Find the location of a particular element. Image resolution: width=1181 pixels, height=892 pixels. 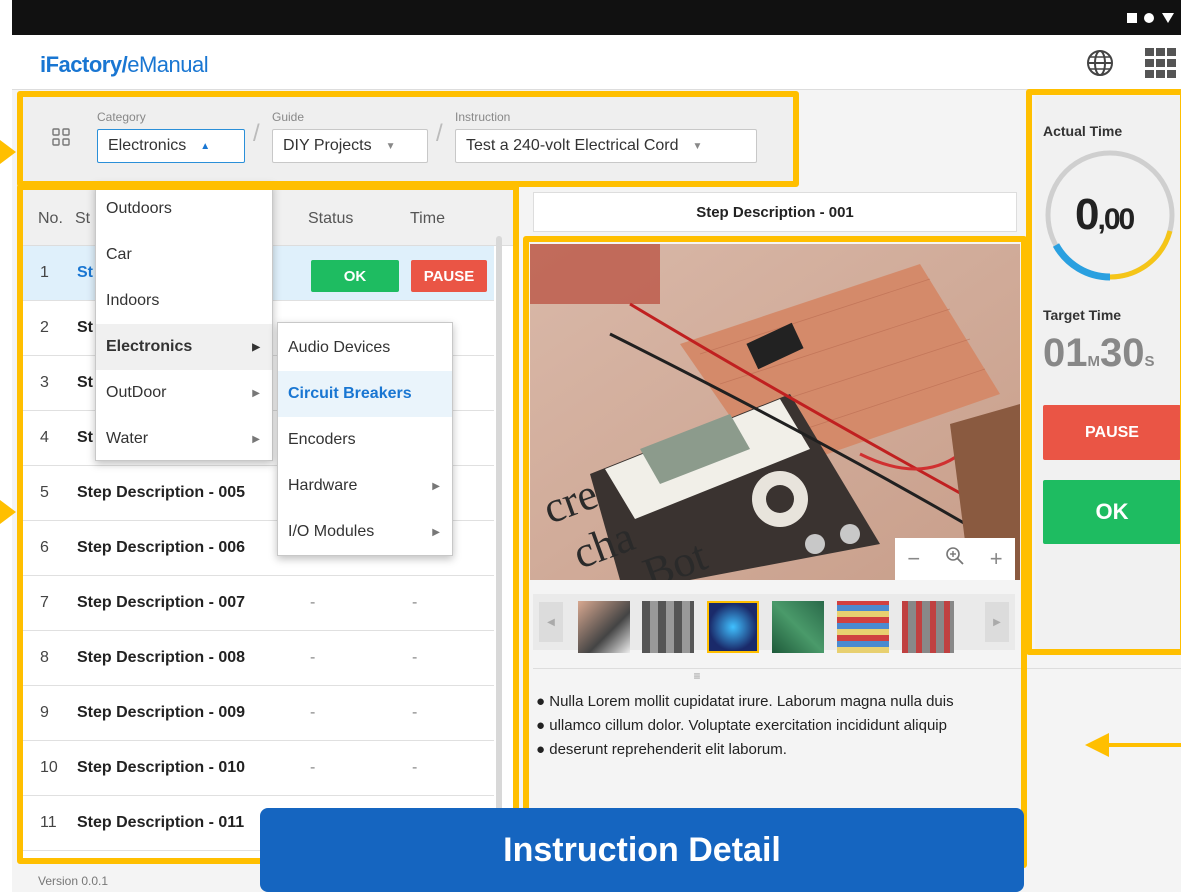

category-label: Category is located at coordinates (121, 117).